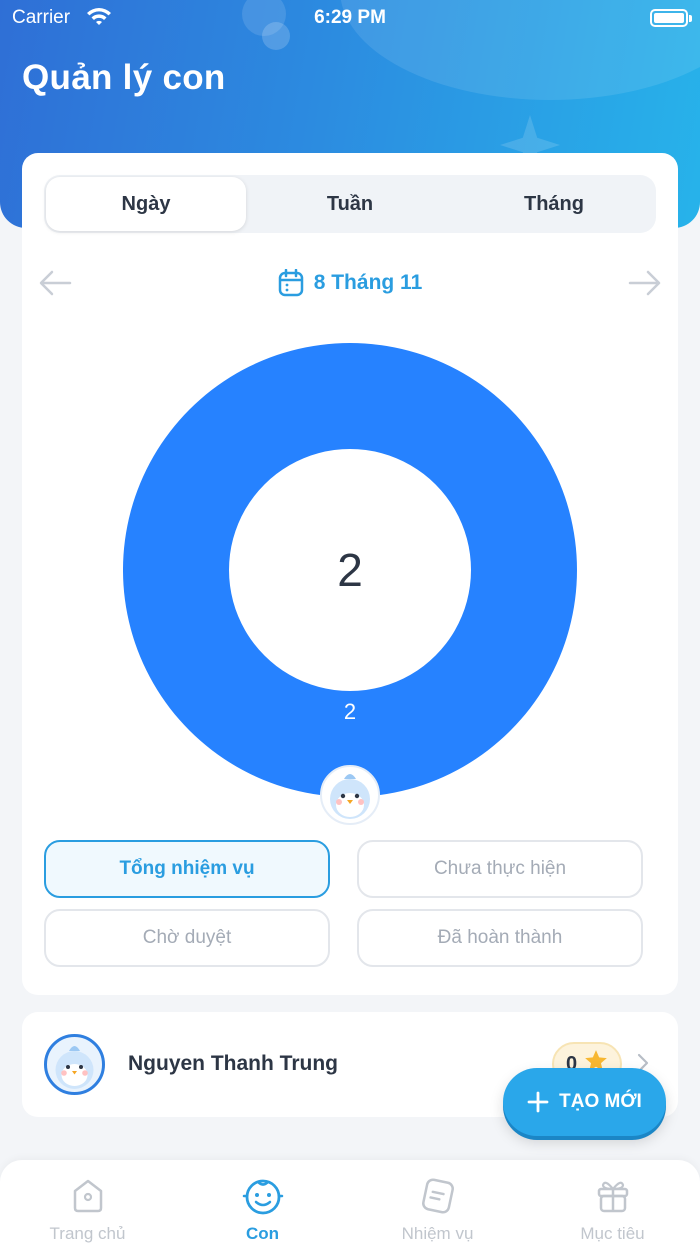 This screenshot has width=700, height=1244. Describe the element at coordinates (350, 795) in the screenshot. I see `penguin-avatar-icon` at that location.